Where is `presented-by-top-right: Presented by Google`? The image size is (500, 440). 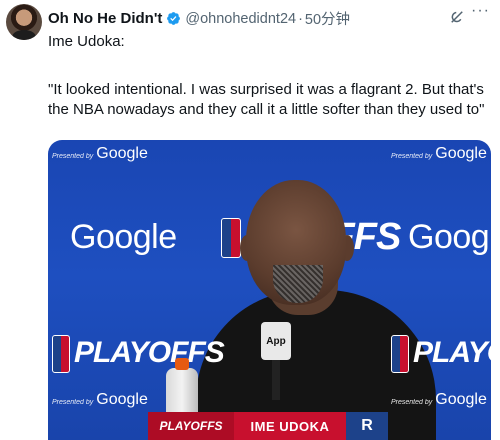
presented-by-top-right: Presented by Google is located at coordinates (439, 154).